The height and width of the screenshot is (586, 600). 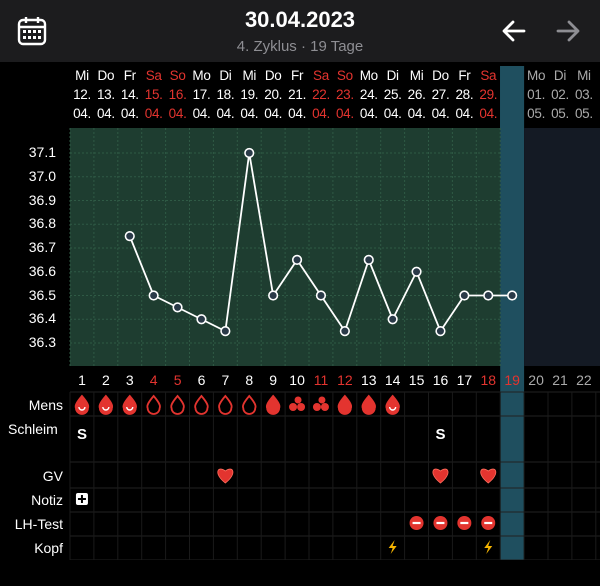 What do you see at coordinates (42, 199) in the screenshot?
I see `y-tick-label: 36.9` at bounding box center [42, 199].